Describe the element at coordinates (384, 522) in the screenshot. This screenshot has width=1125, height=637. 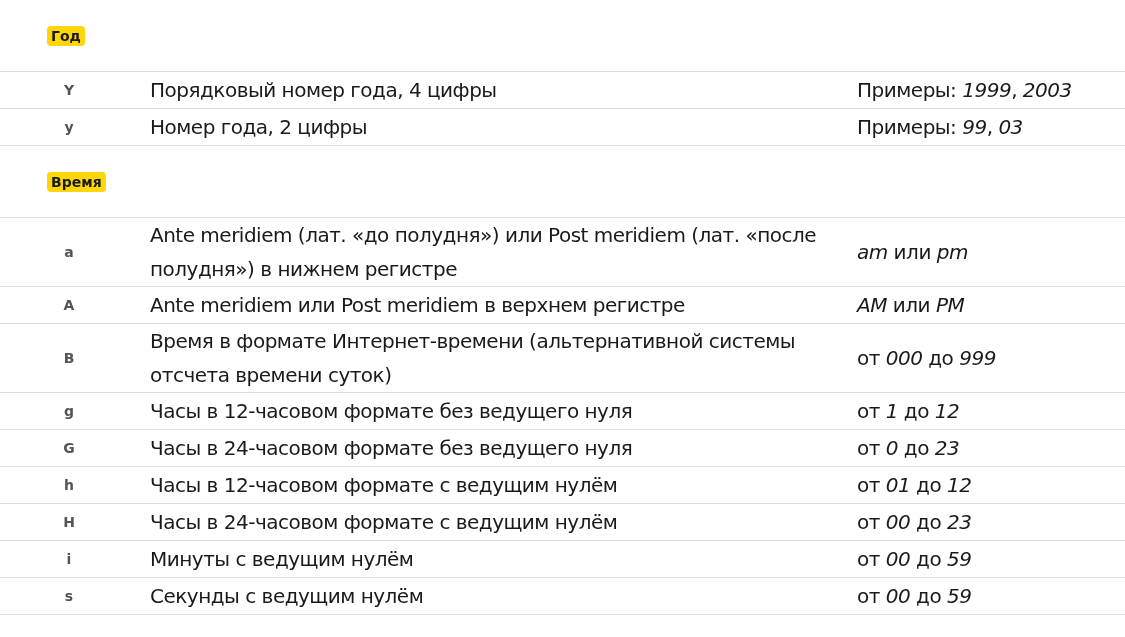
I see `format-description: Часы в 24-часовом формате с ведущим нулём` at that location.